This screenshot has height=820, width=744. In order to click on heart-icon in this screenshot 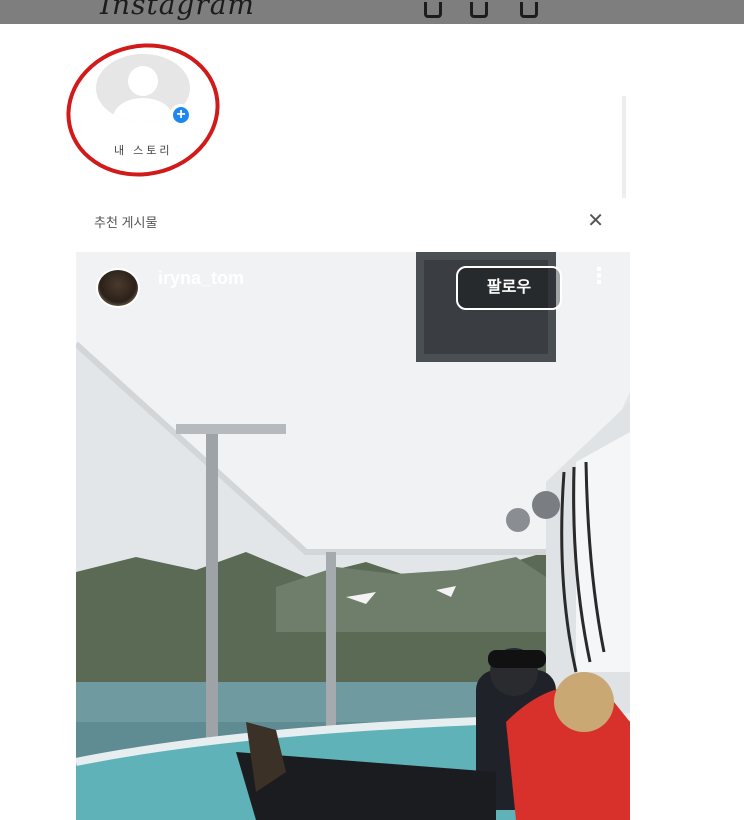, I will do `click(433, 10)`.